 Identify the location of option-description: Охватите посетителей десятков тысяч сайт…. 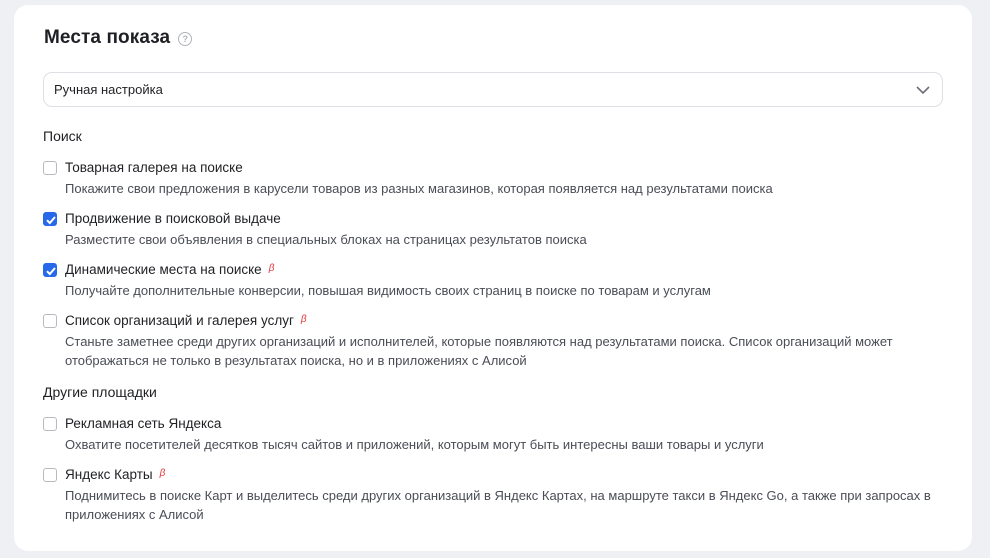
(414, 444).